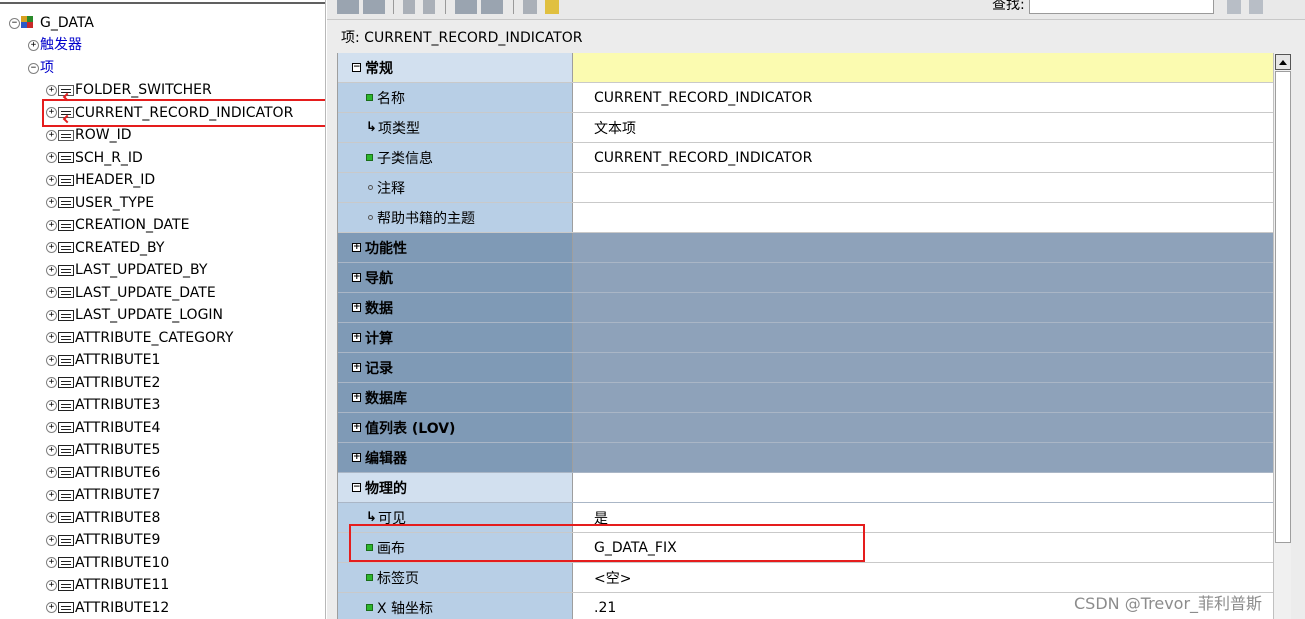 This screenshot has height=619, width=1305. What do you see at coordinates (103, 383) in the screenshot?
I see `tree-item: + ATTRIBUTE2` at bounding box center [103, 383].